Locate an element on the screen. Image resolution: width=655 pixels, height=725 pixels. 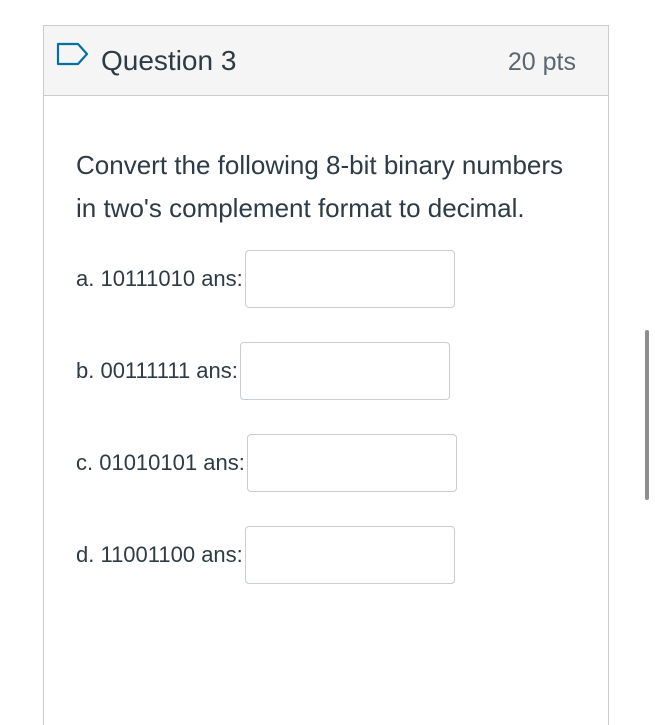
answer-row-b: b. 00111111 ans: is located at coordinates (342, 371).